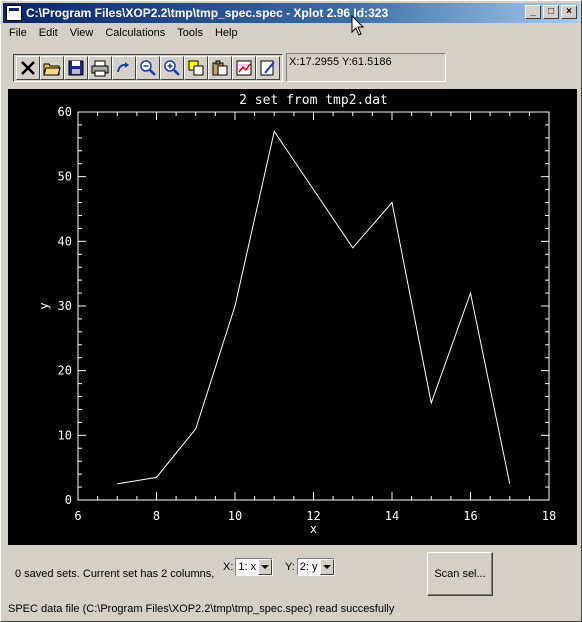 Image resolution: width=582 pixels, height=622 pixels. I want to click on print-button, so click(100, 68).